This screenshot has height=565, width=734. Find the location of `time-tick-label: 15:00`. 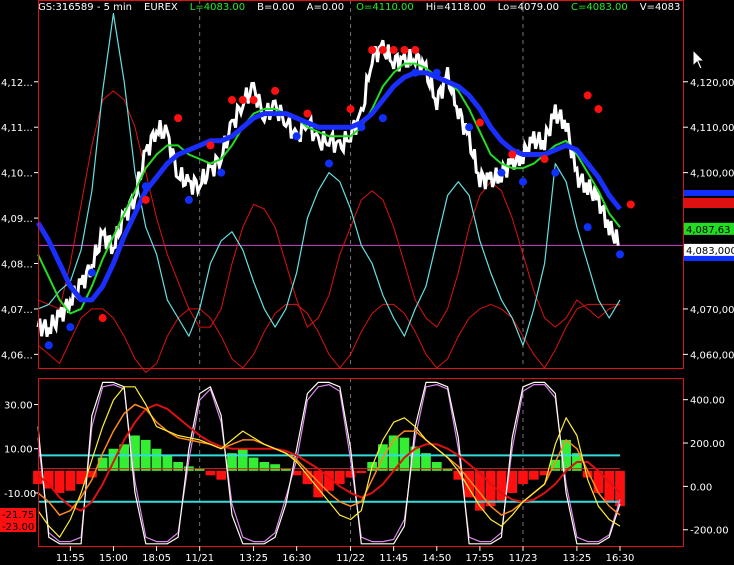

time-tick-label: 15:00 is located at coordinates (113, 558).